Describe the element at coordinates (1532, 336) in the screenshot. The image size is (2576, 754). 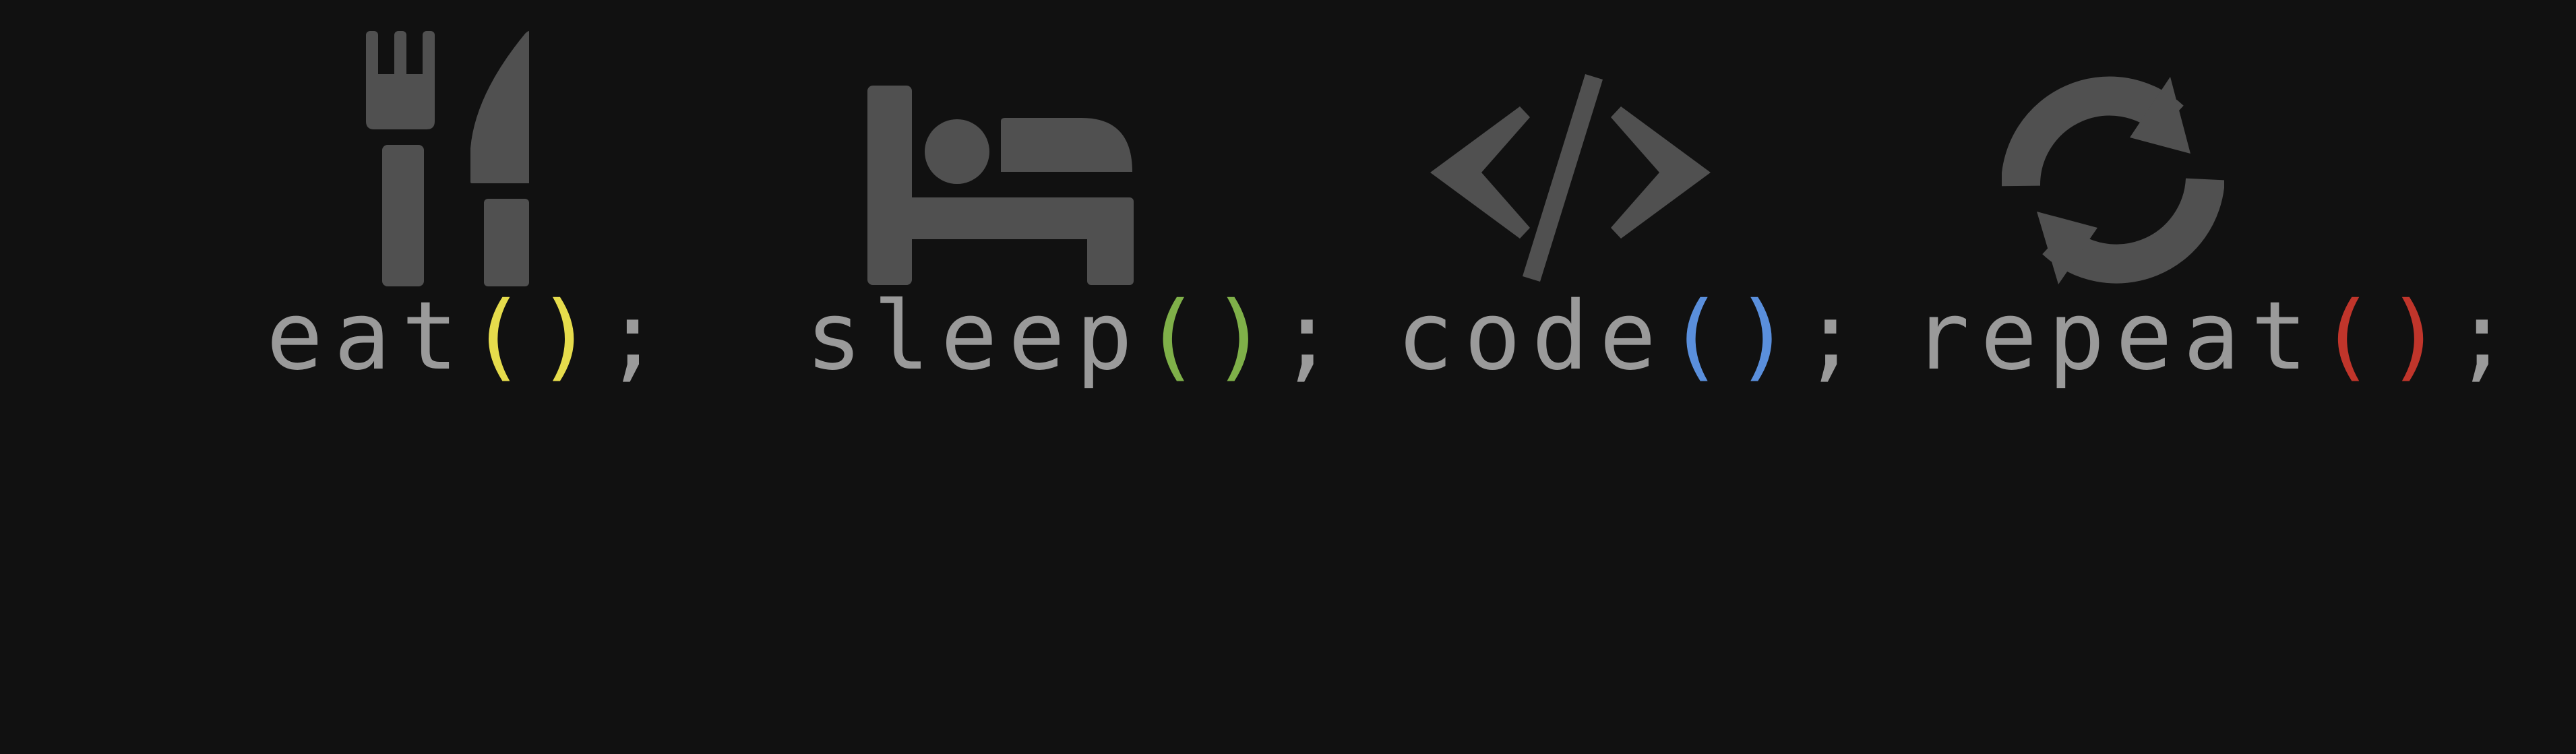
I see `function-name: code` at that location.